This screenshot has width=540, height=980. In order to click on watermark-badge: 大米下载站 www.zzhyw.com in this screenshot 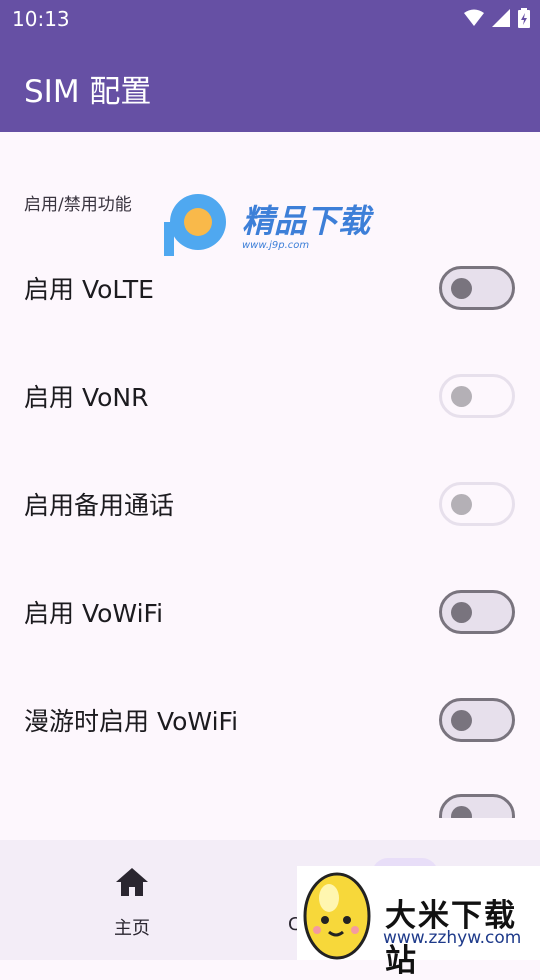, I will do `click(418, 922)`.